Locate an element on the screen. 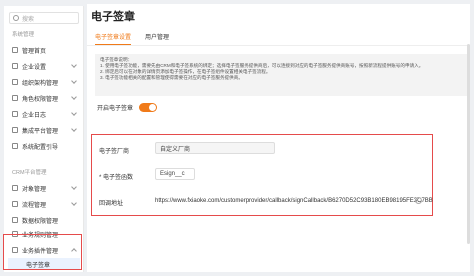 Image resolution: width=474 pixels, height=276 pixels. org-icon is located at coordinates (15, 82).